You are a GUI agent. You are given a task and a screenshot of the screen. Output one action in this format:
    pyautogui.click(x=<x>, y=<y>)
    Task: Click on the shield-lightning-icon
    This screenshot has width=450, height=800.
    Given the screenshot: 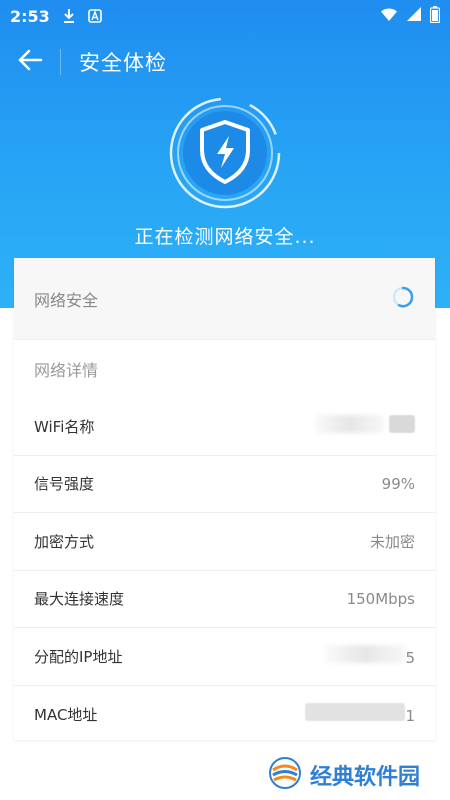 What is the action you would take?
    pyautogui.click(x=225, y=153)
    